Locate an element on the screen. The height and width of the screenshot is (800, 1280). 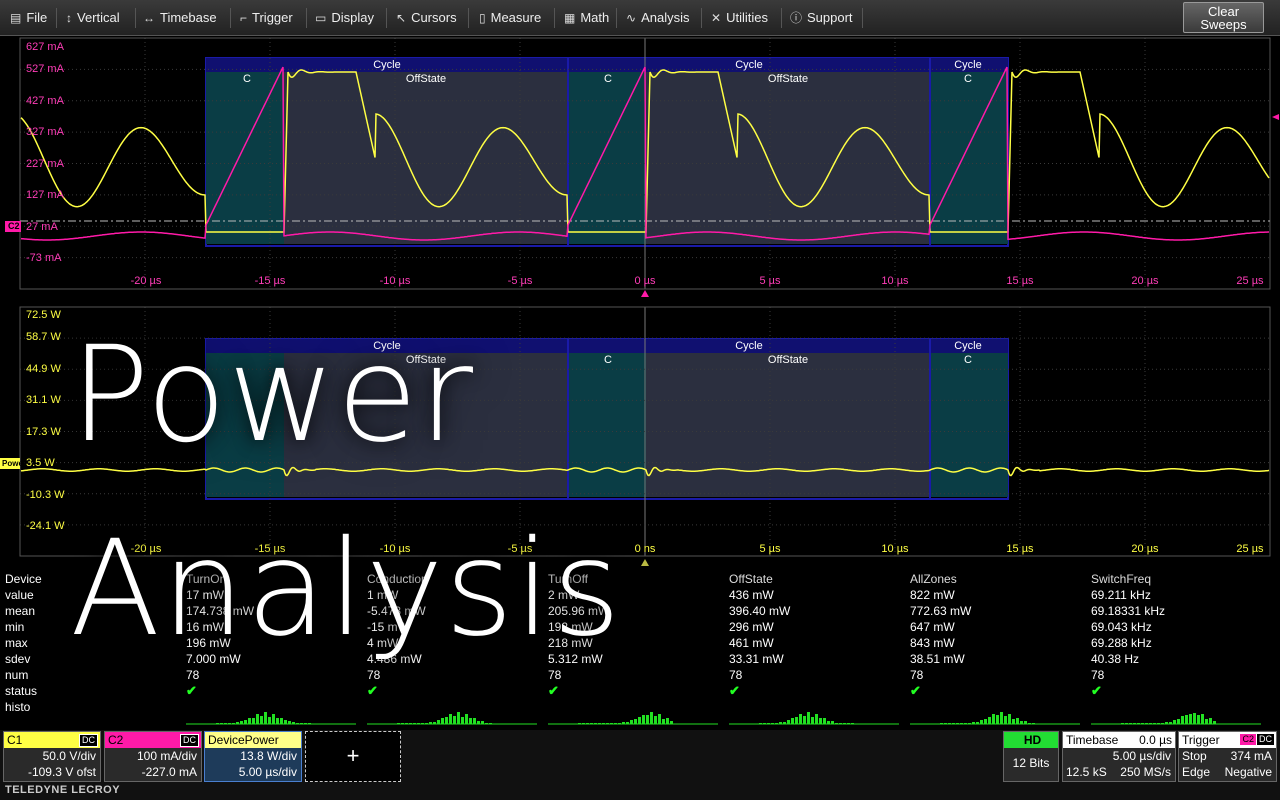
device-power-tdiv: 5.00 µs/div is located at coordinates (267, 772).